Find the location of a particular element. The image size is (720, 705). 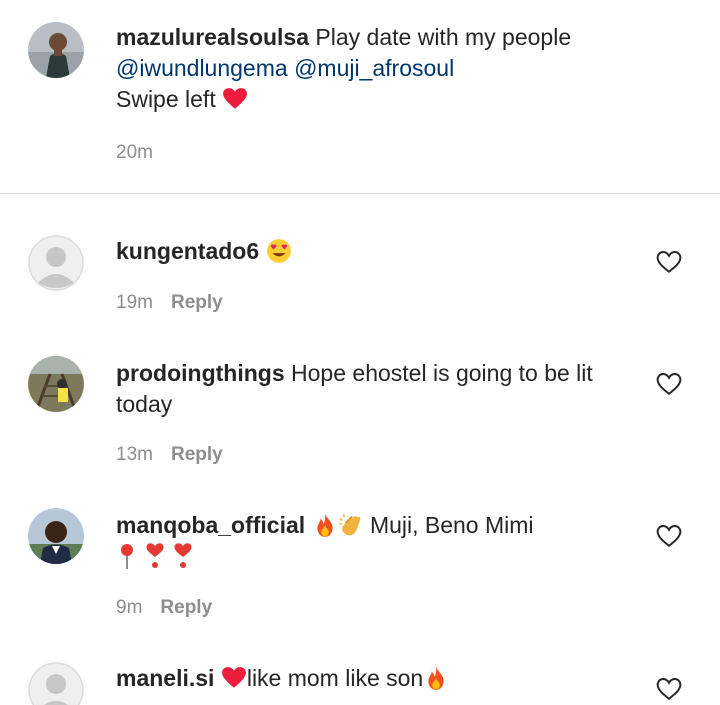

comment-username: kungentado6 is located at coordinates (187, 251).